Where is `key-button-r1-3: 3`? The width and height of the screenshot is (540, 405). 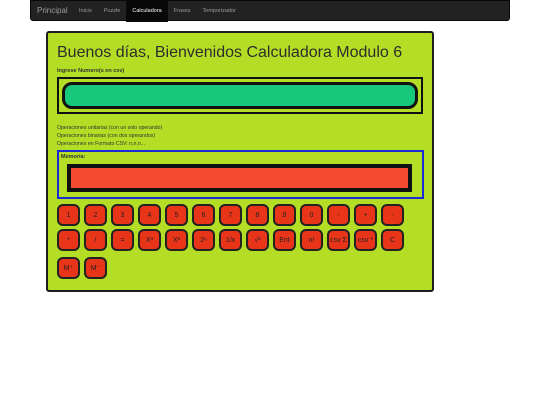 key-button-r1-3: 3 is located at coordinates (122, 215).